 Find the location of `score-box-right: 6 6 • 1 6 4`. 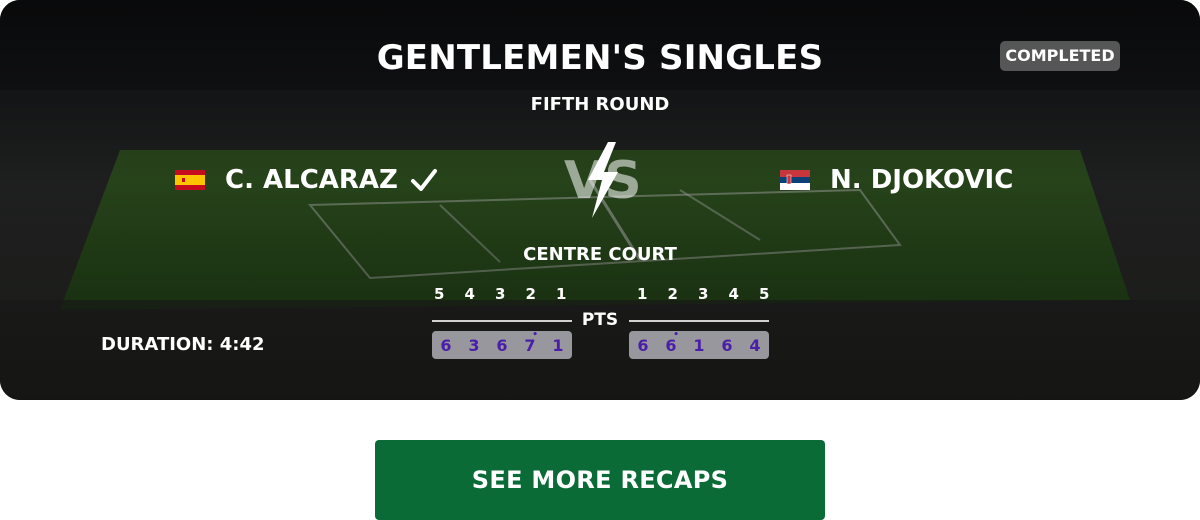

score-box-right: 6 6 • 1 6 4 is located at coordinates (699, 344).